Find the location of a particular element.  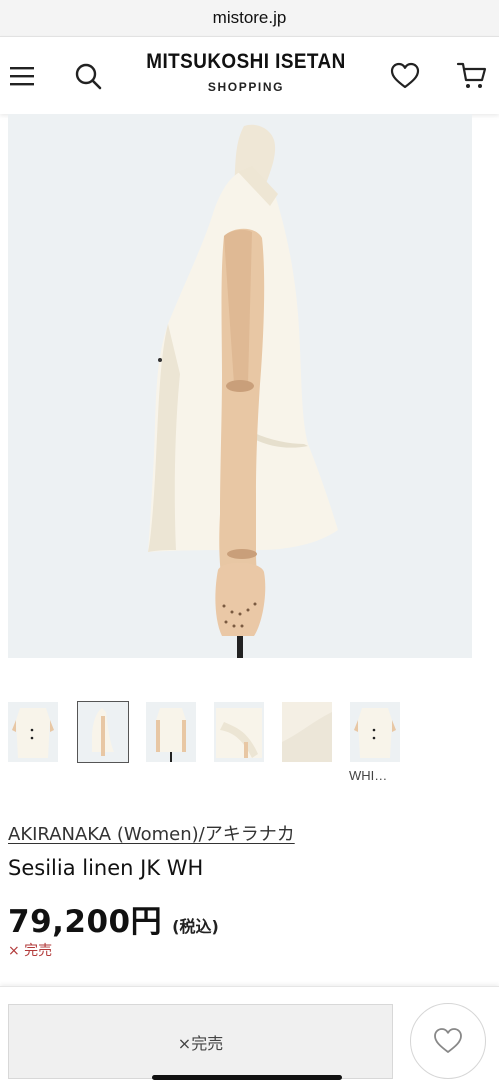

search-button is located at coordinates (88, 76).